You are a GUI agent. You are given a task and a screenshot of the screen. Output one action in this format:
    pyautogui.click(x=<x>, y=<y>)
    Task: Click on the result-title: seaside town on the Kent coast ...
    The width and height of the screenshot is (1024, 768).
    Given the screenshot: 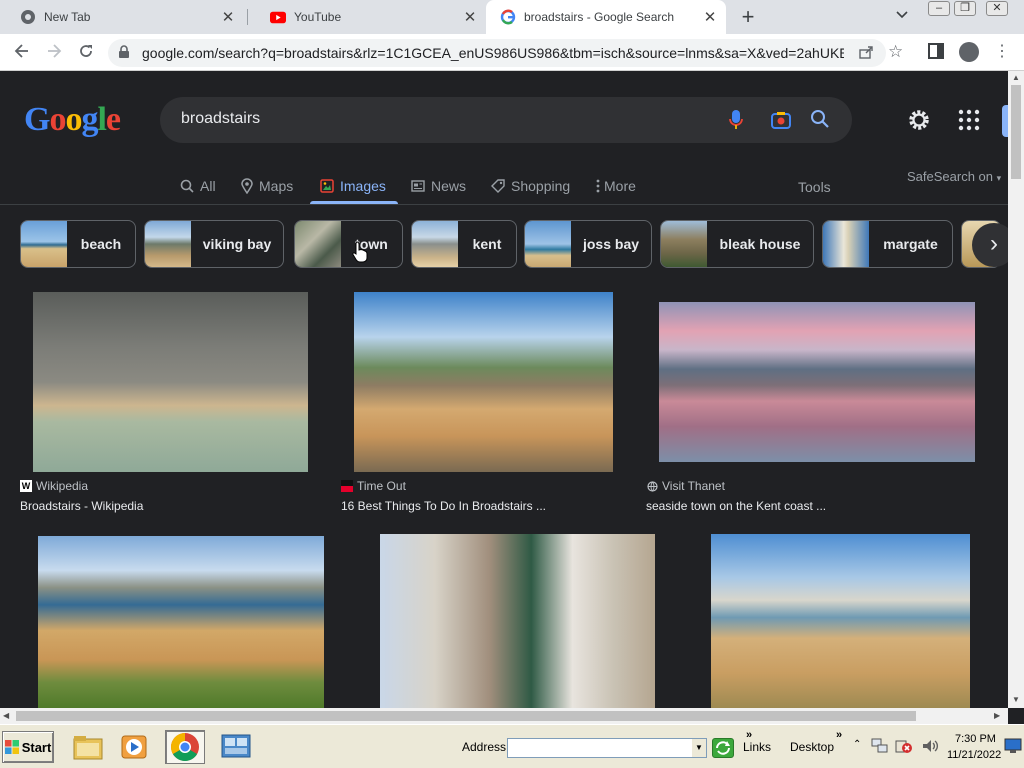 What is the action you would take?
    pyautogui.click(x=736, y=506)
    